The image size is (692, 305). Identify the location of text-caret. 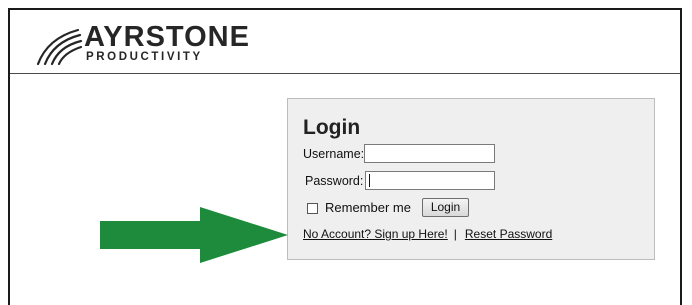
(369, 180).